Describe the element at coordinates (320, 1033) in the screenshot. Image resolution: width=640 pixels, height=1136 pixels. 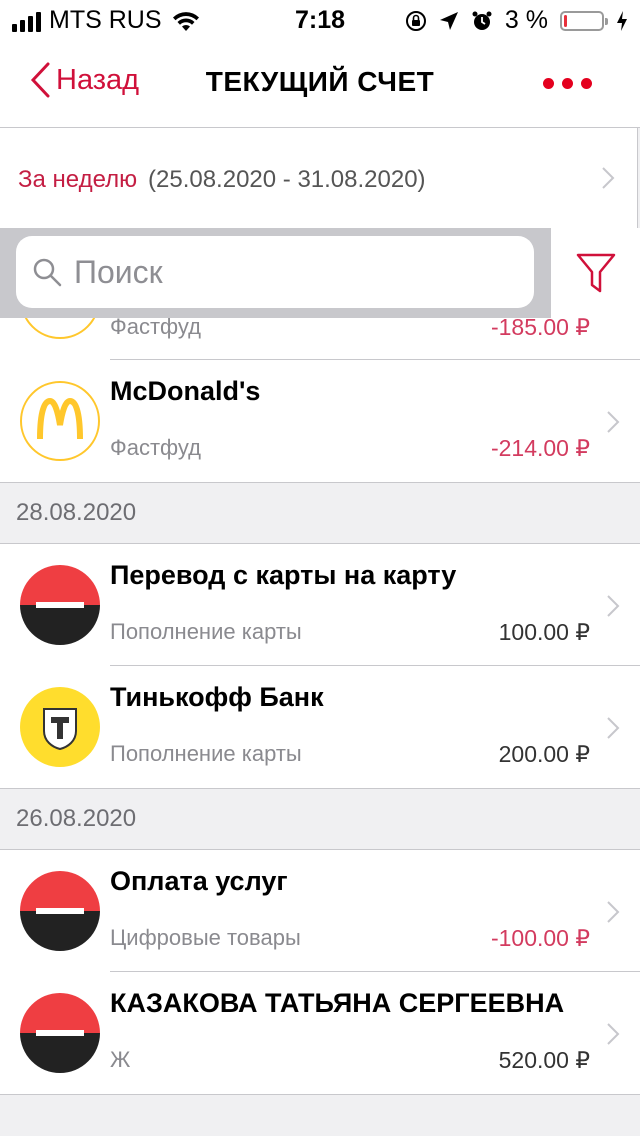
I see `transaction-row: КАЗАКОВА ТАТЬЯНА СЕРГЕЕВНА Ж 520.00 ₽` at that location.